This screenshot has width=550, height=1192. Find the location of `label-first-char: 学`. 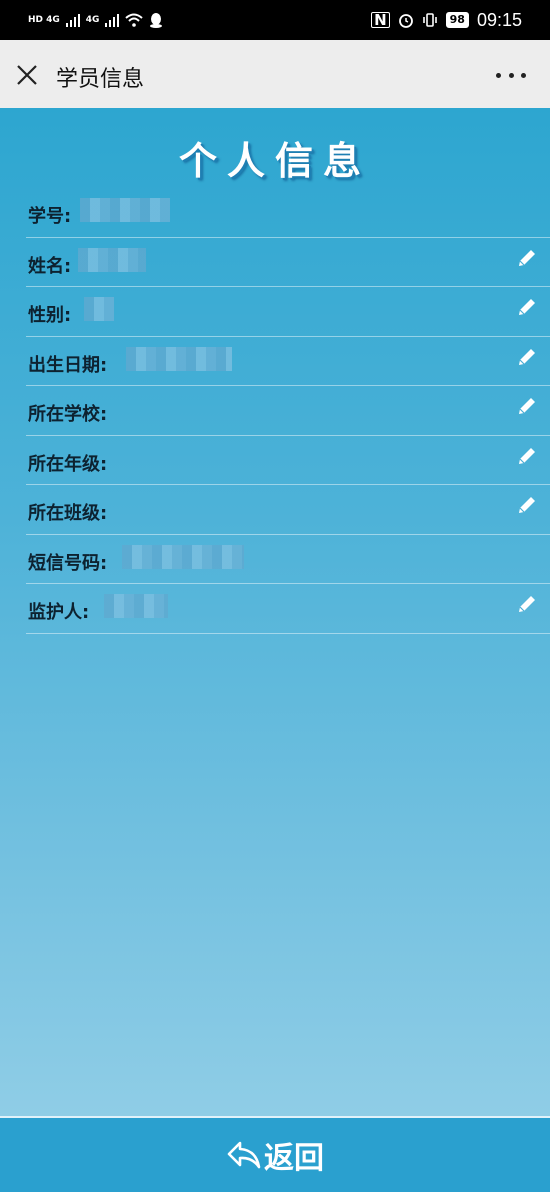

label-first-char: 学 is located at coordinates (37, 216).